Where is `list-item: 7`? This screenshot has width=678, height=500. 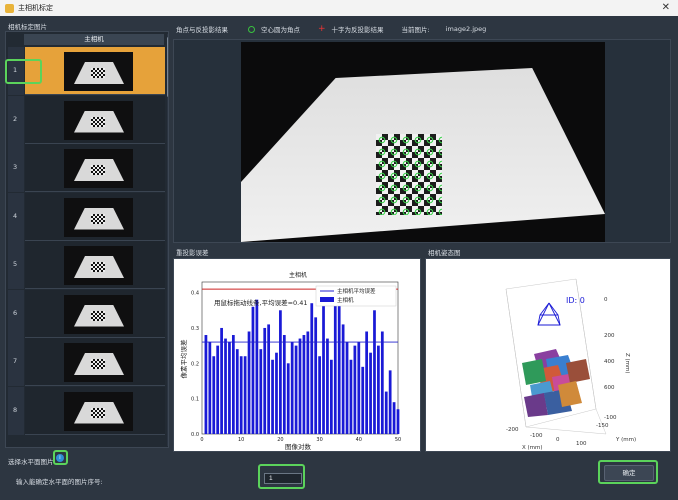 list-item: 7 is located at coordinates (86, 362).